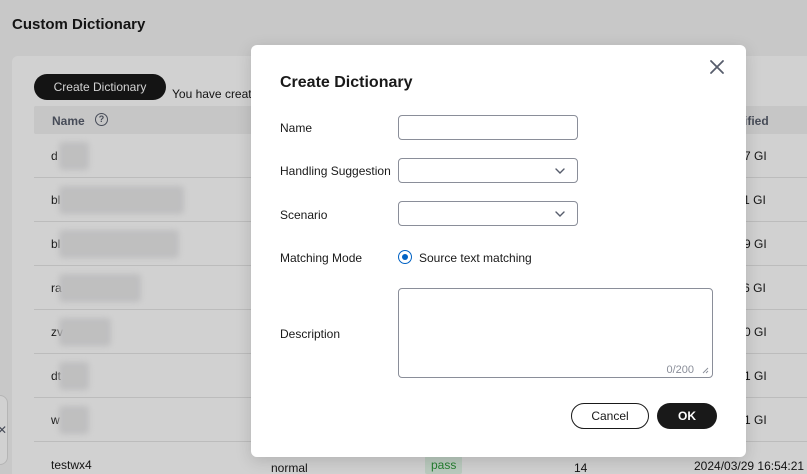 This screenshot has height=474, width=807. I want to click on resize-handle-icon, so click(705, 370).